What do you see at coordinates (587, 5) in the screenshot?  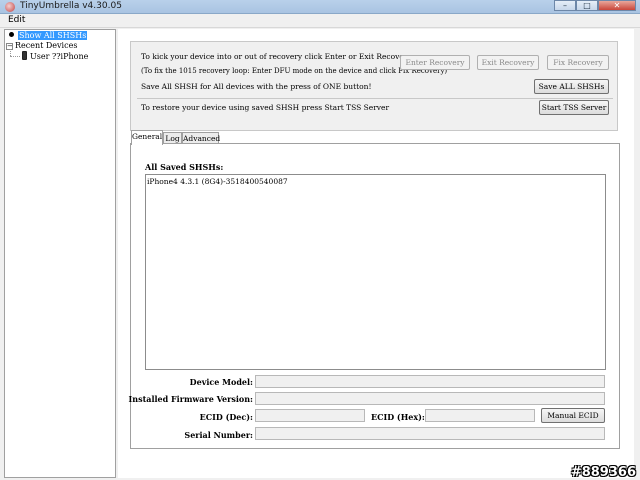 I see `maximize-button: □` at bounding box center [587, 5].